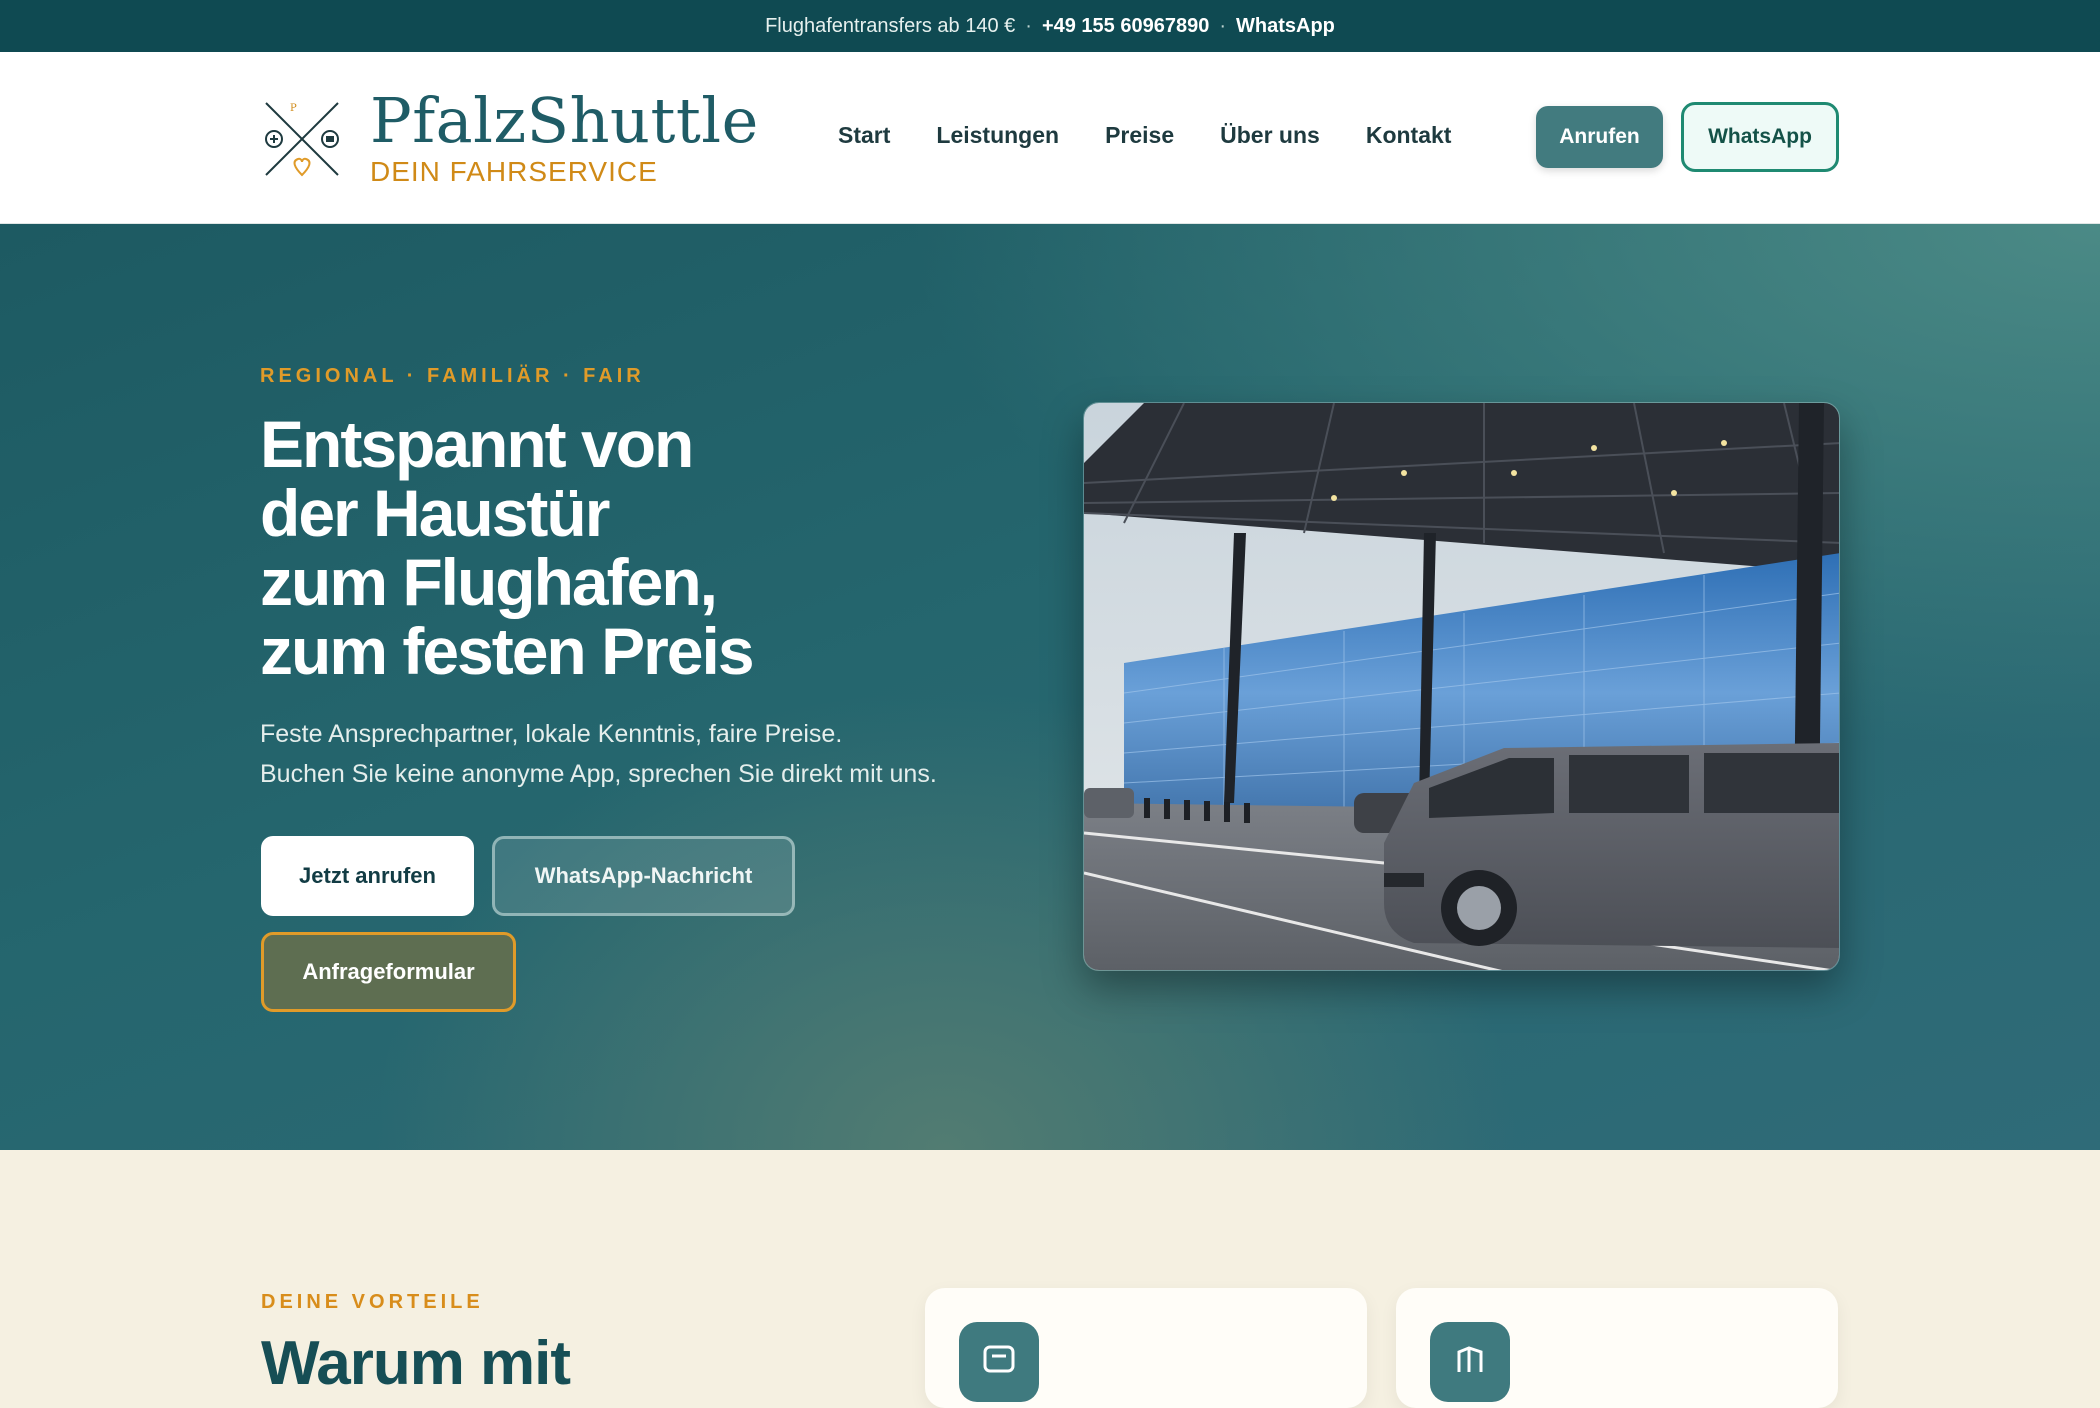  Describe the element at coordinates (293, 108) in the screenshot. I see `svg-text: P` at that location.